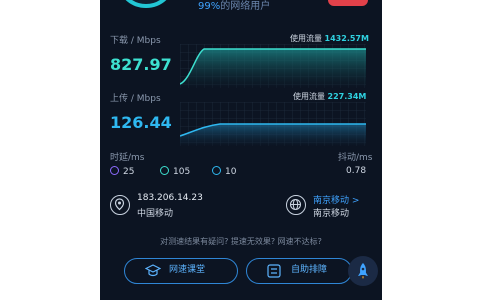 The width and height of the screenshot is (480, 300). Describe the element at coordinates (306, 38) in the screenshot. I see `download-usage-label: 使用流量` at that location.